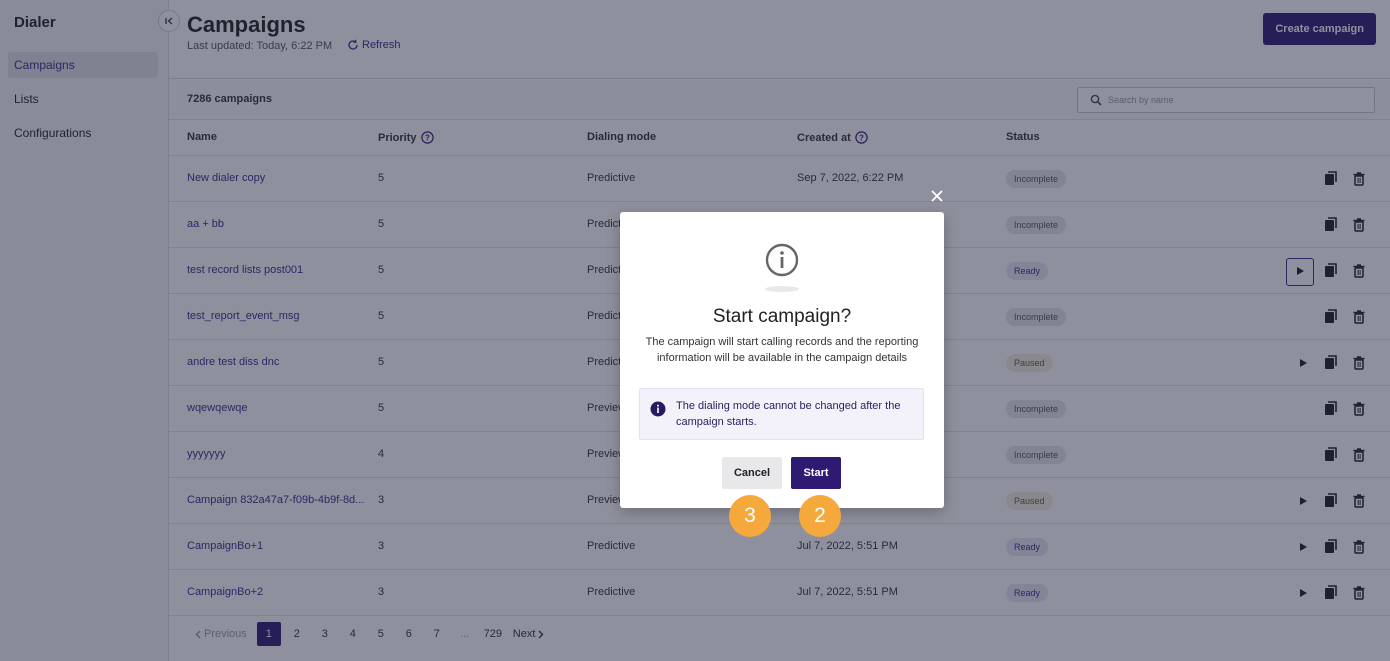 The width and height of the screenshot is (1390, 661). I want to click on close-icon, so click(937, 196).